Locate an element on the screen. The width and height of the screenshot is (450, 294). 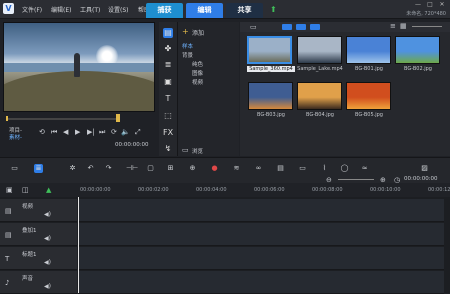
next-frame-button: ▶| is located at coordinates (91, 132).